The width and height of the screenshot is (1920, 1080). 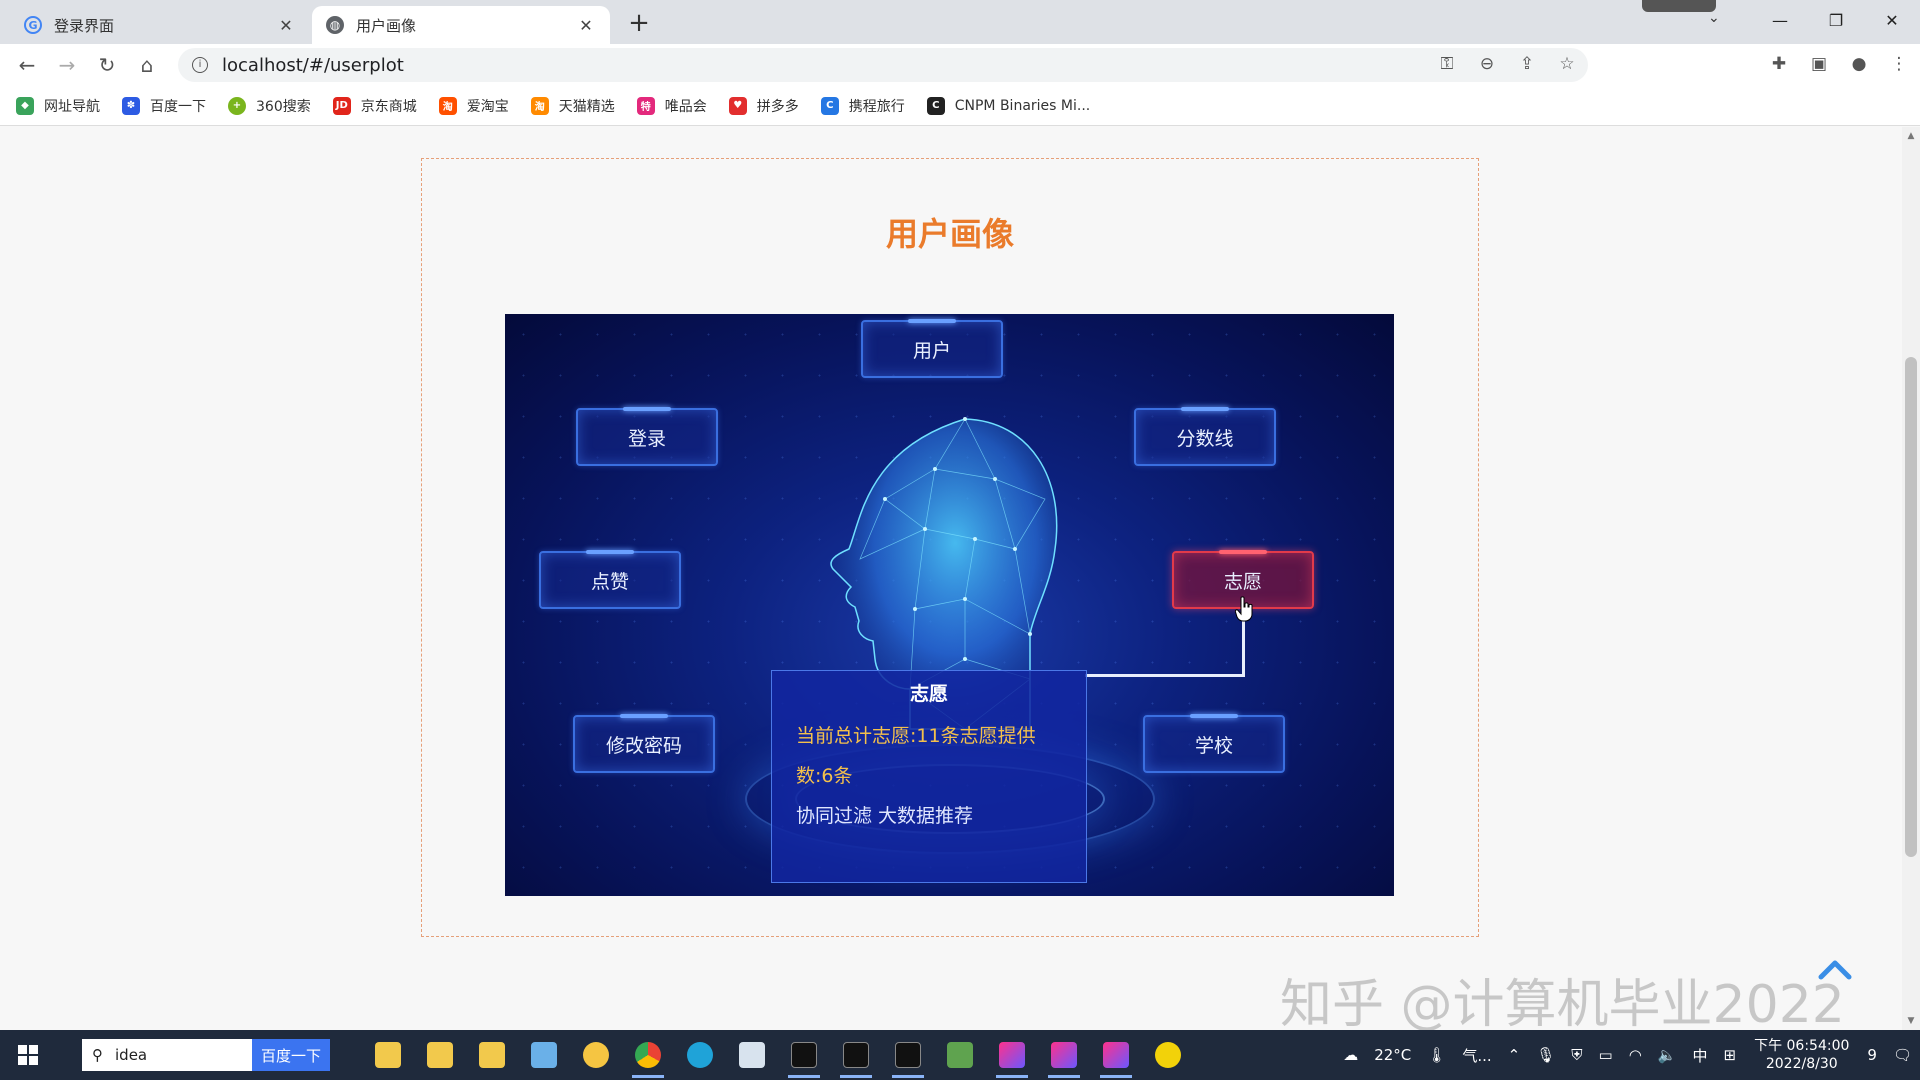 What do you see at coordinates (58, 106) in the screenshot?
I see `bookmark-item: ◆ 网址导航` at bounding box center [58, 106].